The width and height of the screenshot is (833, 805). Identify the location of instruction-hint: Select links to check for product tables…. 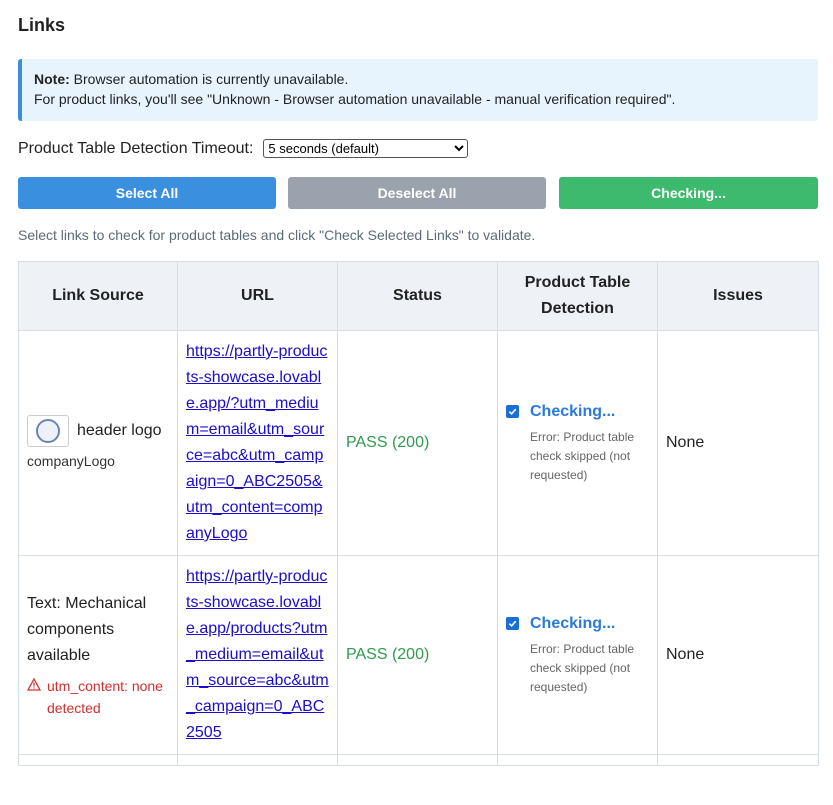
(277, 235).